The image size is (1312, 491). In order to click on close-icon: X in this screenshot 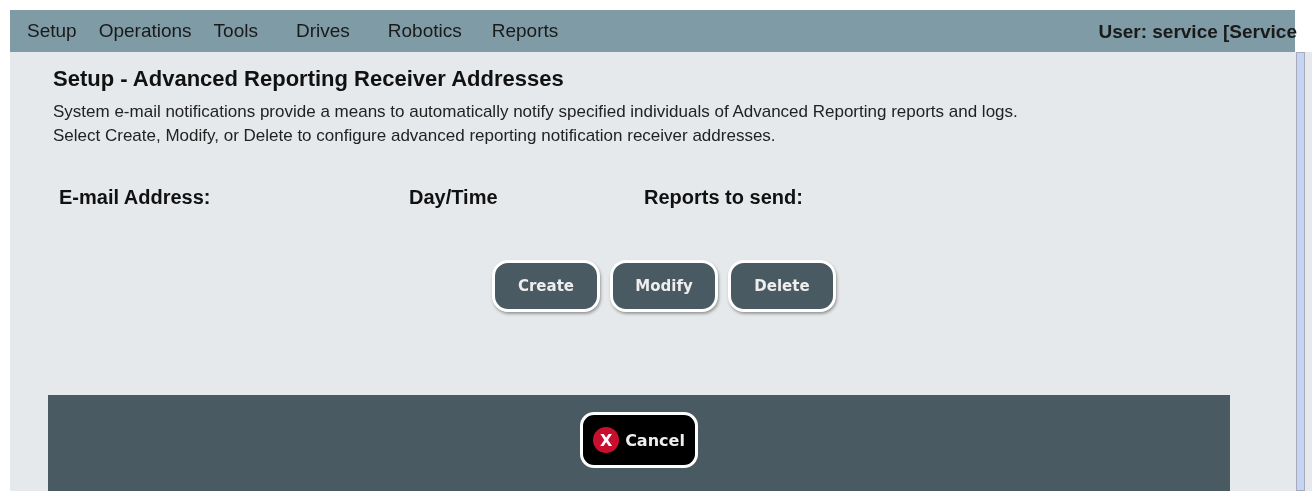, I will do `click(606, 440)`.